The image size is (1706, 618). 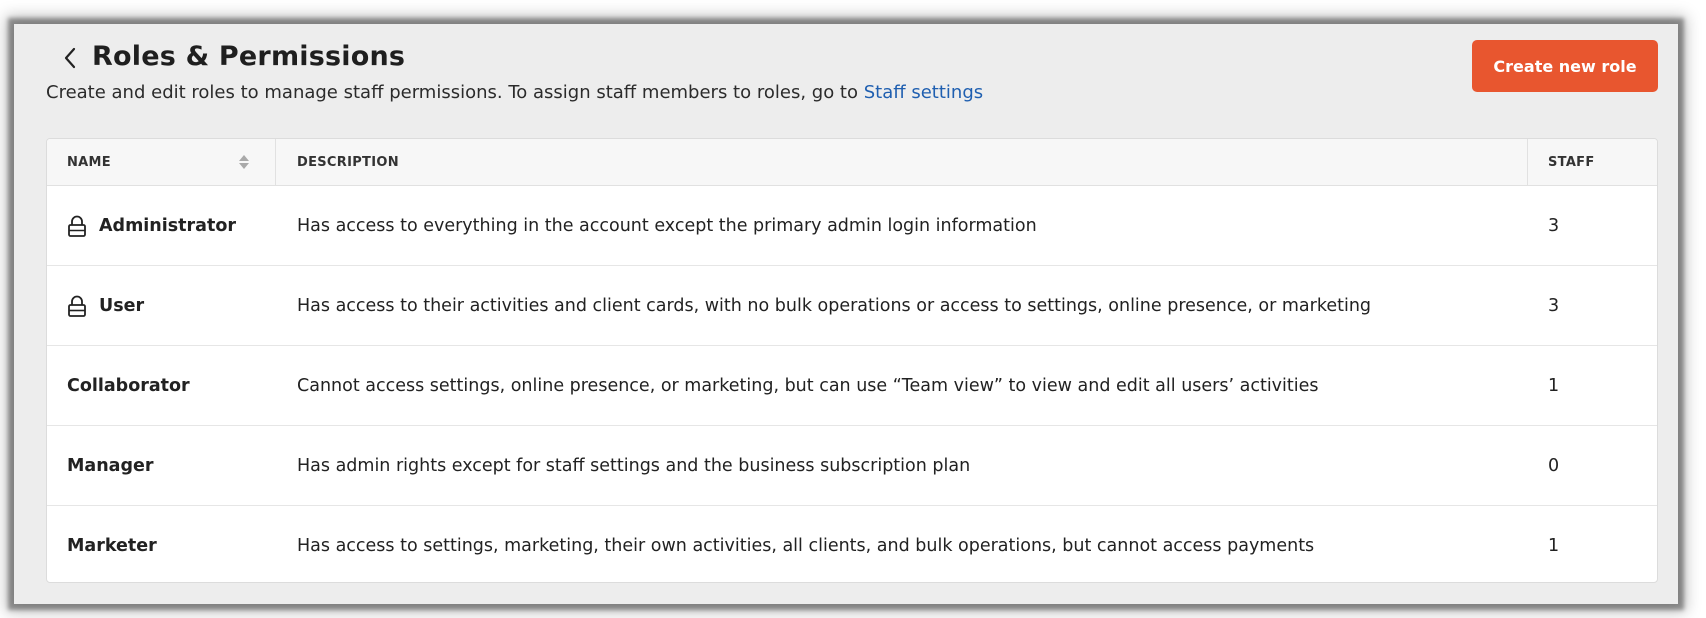 I want to click on header: Roles & Permissions, so click(x=231, y=56).